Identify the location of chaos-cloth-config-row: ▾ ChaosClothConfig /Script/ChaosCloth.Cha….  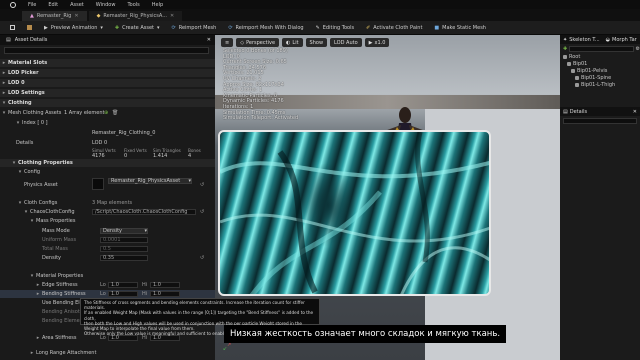
(107, 212).